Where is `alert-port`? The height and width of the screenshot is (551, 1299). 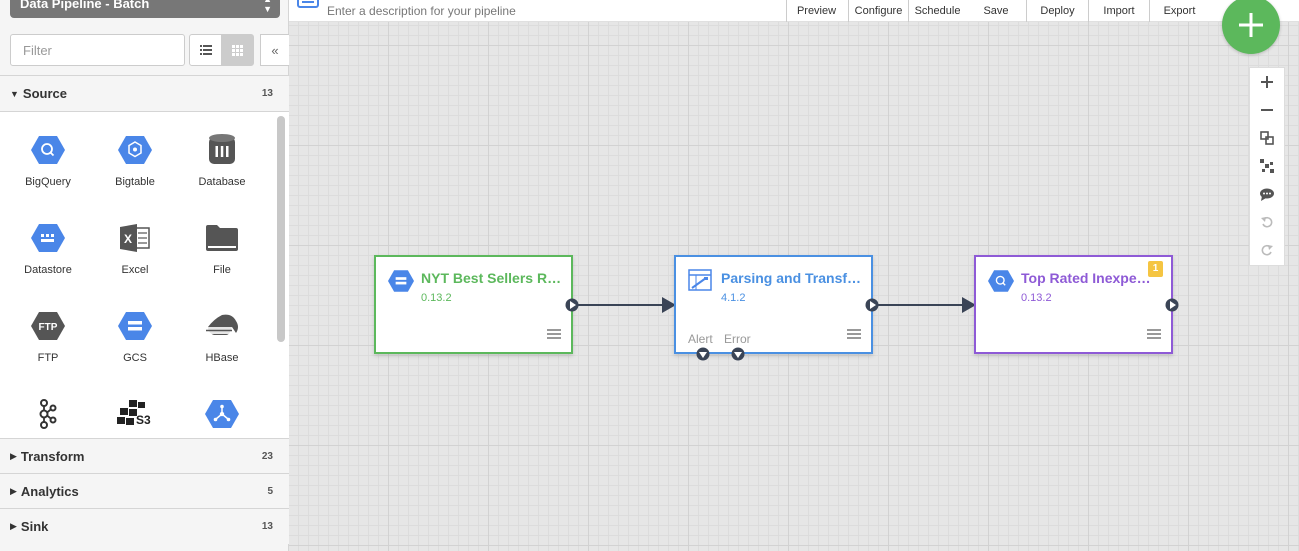 alert-port is located at coordinates (703, 354).